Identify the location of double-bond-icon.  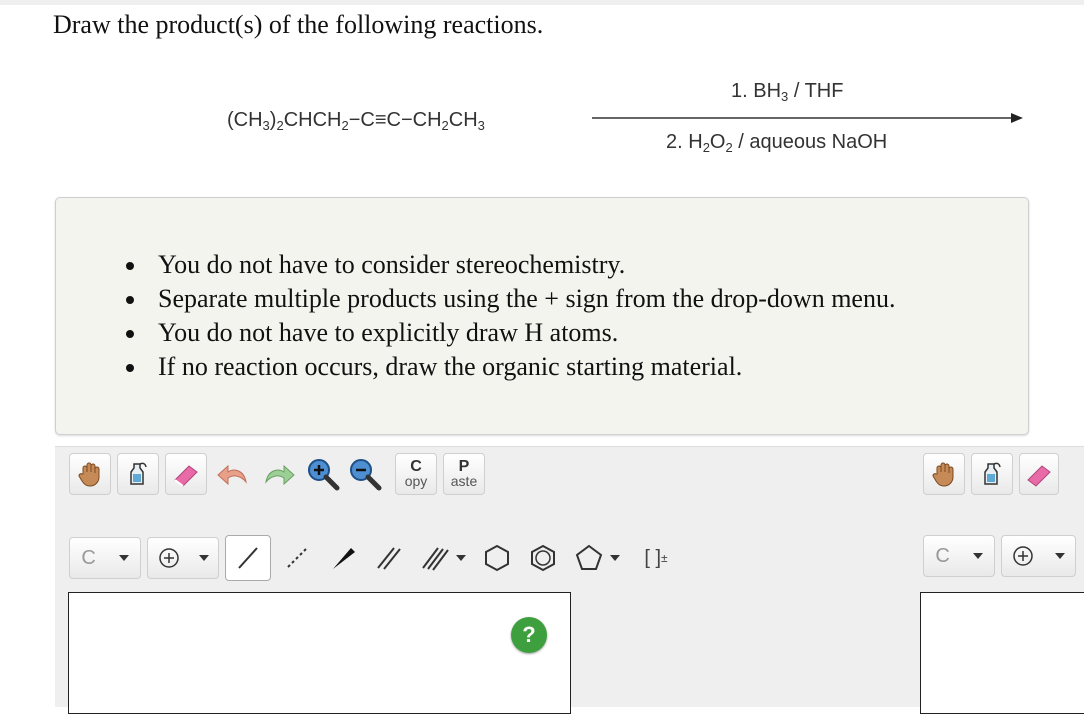
(389, 558).